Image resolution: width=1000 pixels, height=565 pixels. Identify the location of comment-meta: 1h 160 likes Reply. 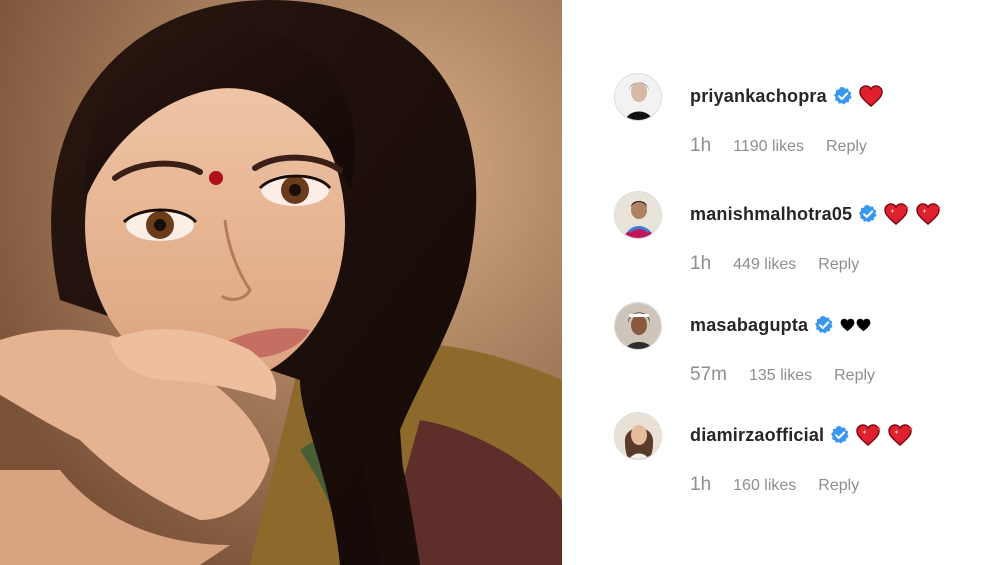
(774, 485).